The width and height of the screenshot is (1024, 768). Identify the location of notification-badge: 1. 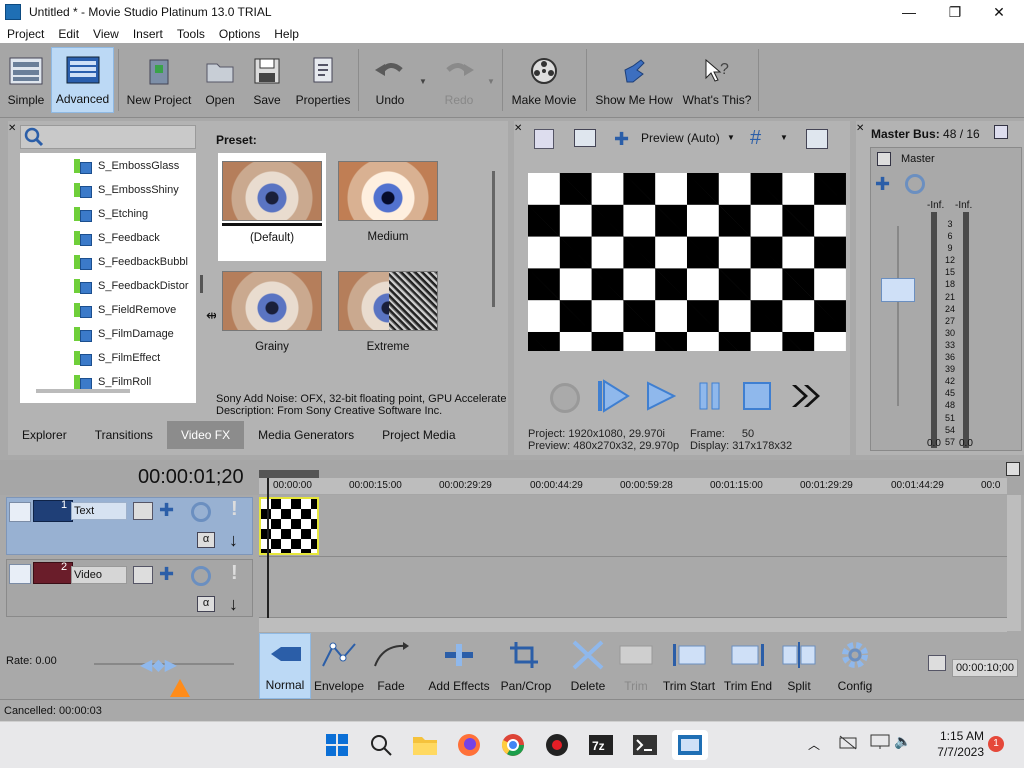
(996, 744).